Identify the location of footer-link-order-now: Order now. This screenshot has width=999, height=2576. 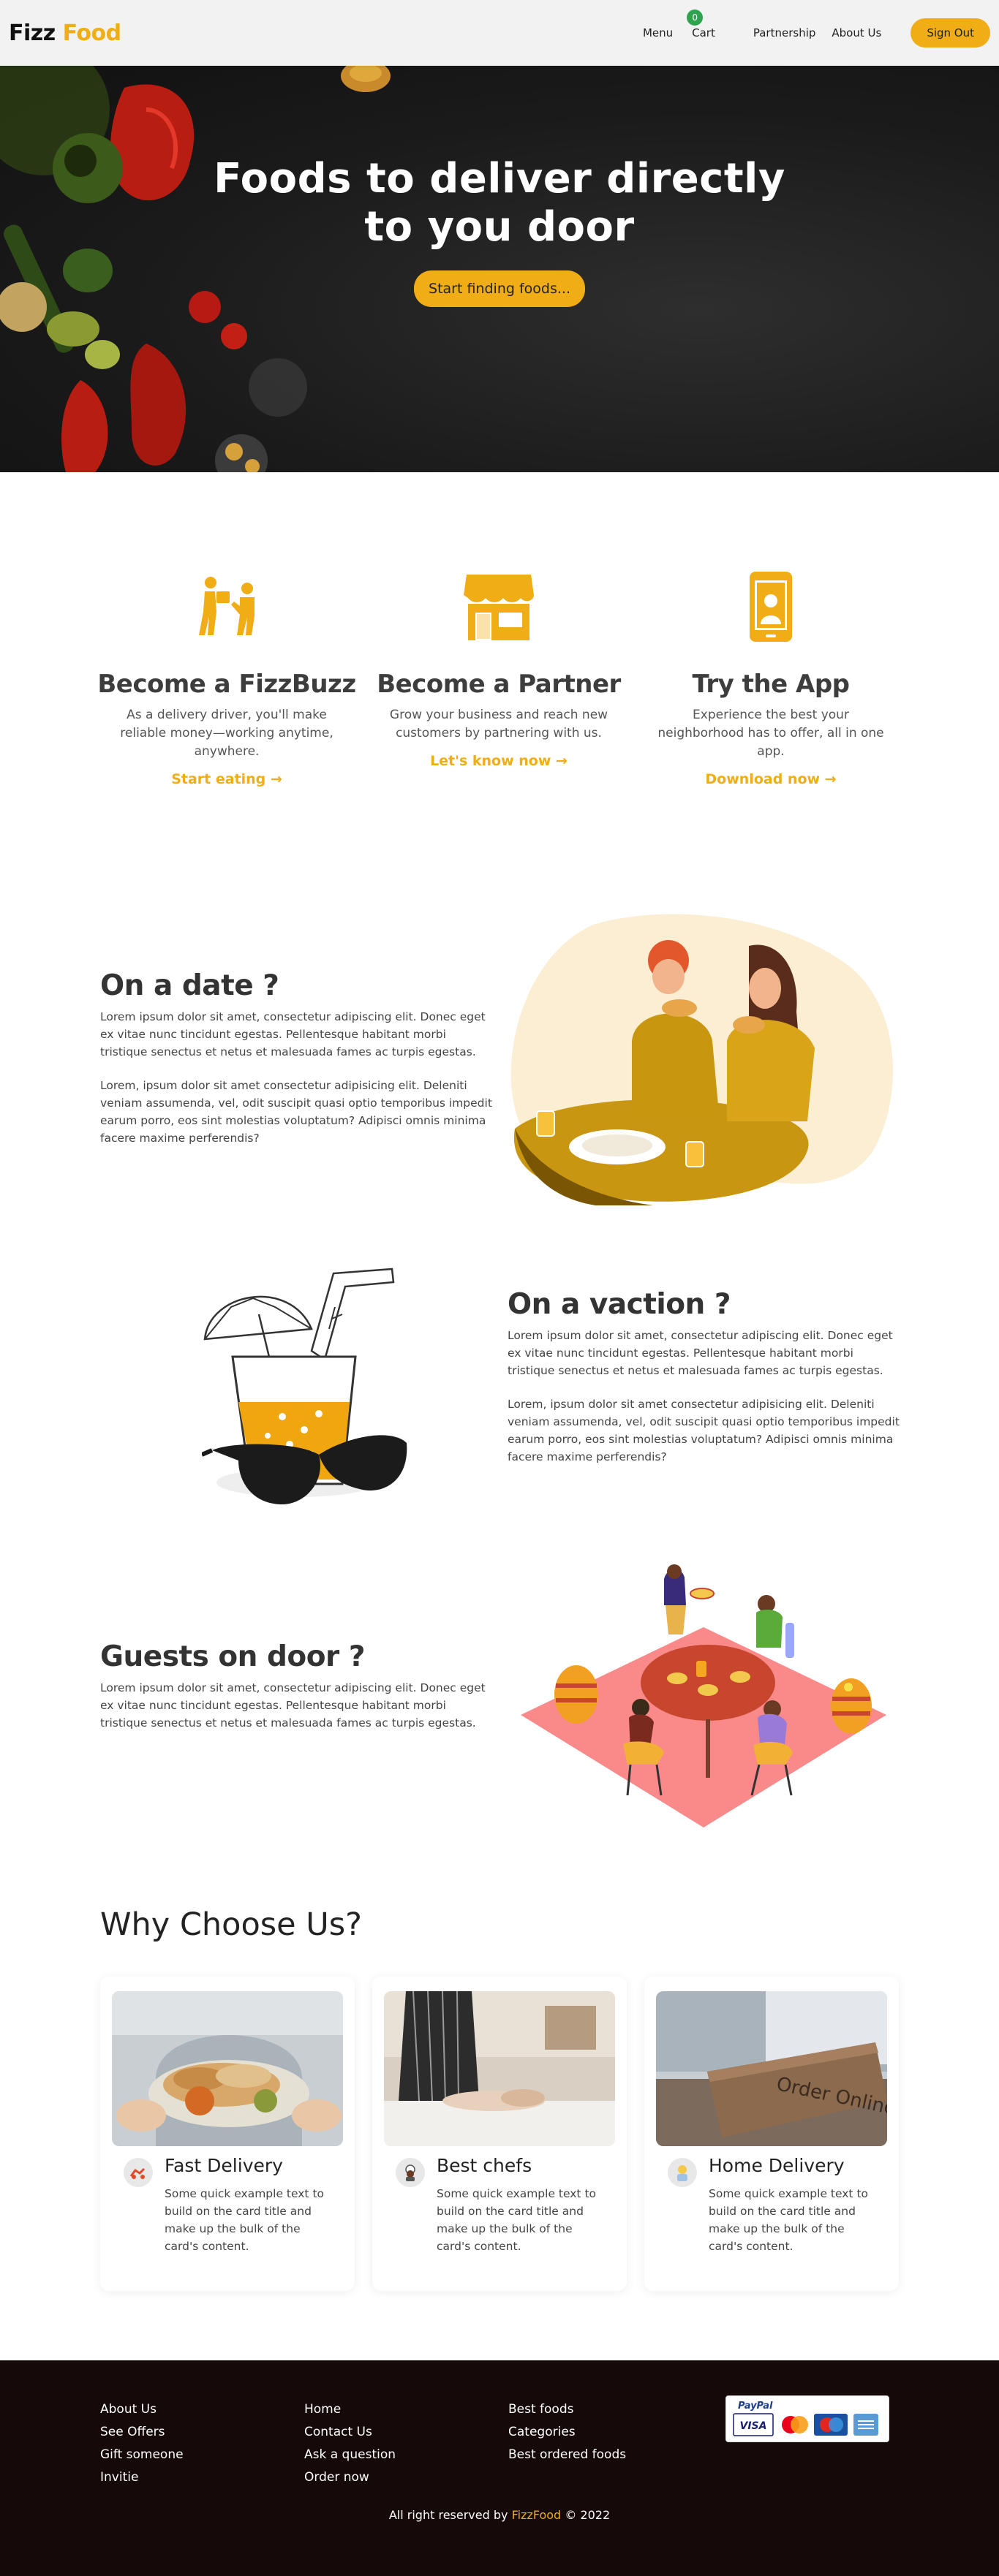
(350, 2477).